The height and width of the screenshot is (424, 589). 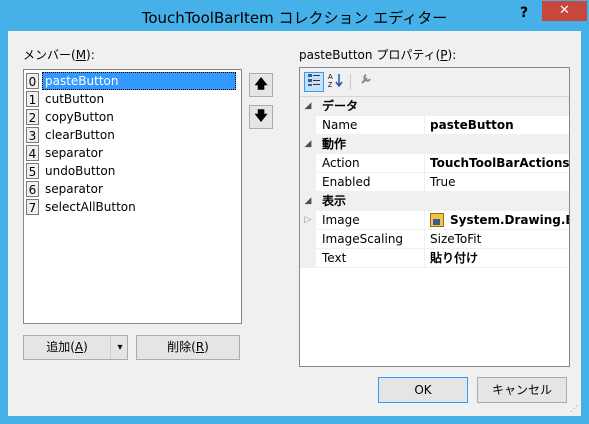 I want to click on member-index: 7, so click(x=32, y=207).